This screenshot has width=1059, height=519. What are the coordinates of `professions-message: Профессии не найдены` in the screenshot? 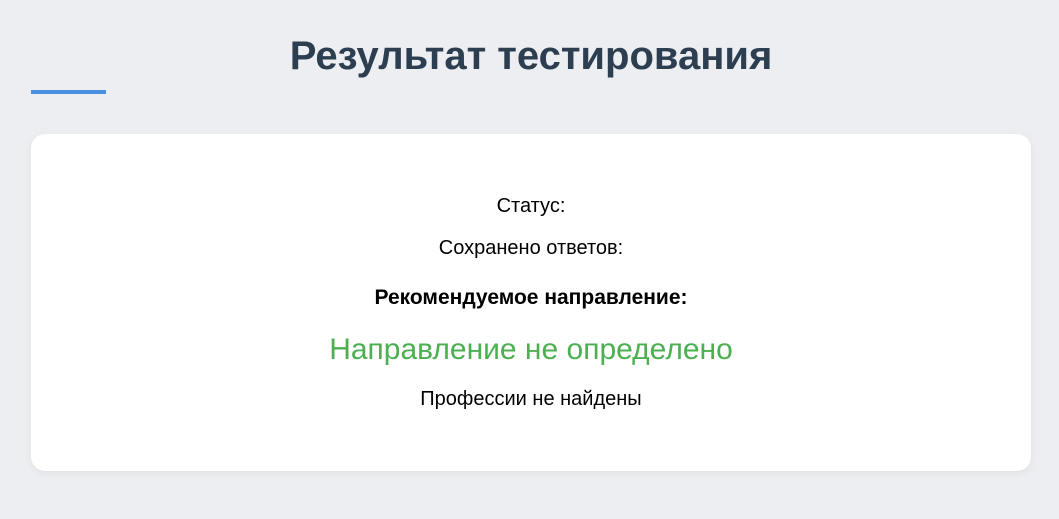 It's located at (531, 399).